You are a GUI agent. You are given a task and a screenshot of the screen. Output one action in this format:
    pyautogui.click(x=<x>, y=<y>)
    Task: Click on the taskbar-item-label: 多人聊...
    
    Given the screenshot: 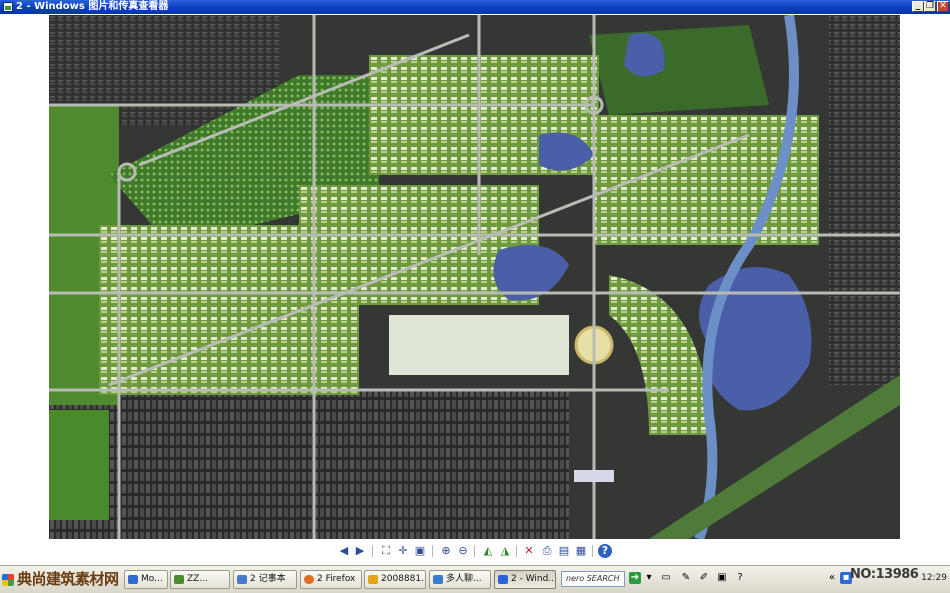 What is the action you would take?
    pyautogui.click(x=464, y=579)
    